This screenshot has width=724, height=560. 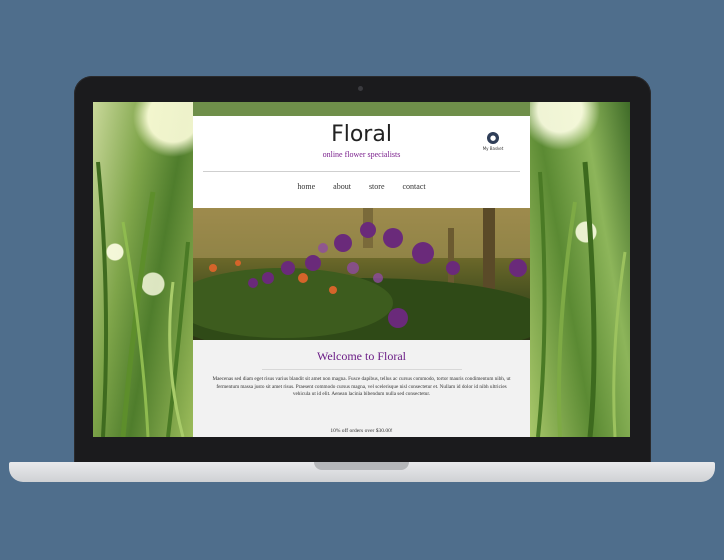 I want to click on offer-banner: 10% off orders over $30.00!, so click(x=361, y=431).